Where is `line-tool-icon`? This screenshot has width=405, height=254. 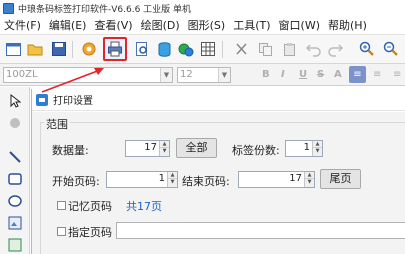 line-tool-icon is located at coordinates (15, 157).